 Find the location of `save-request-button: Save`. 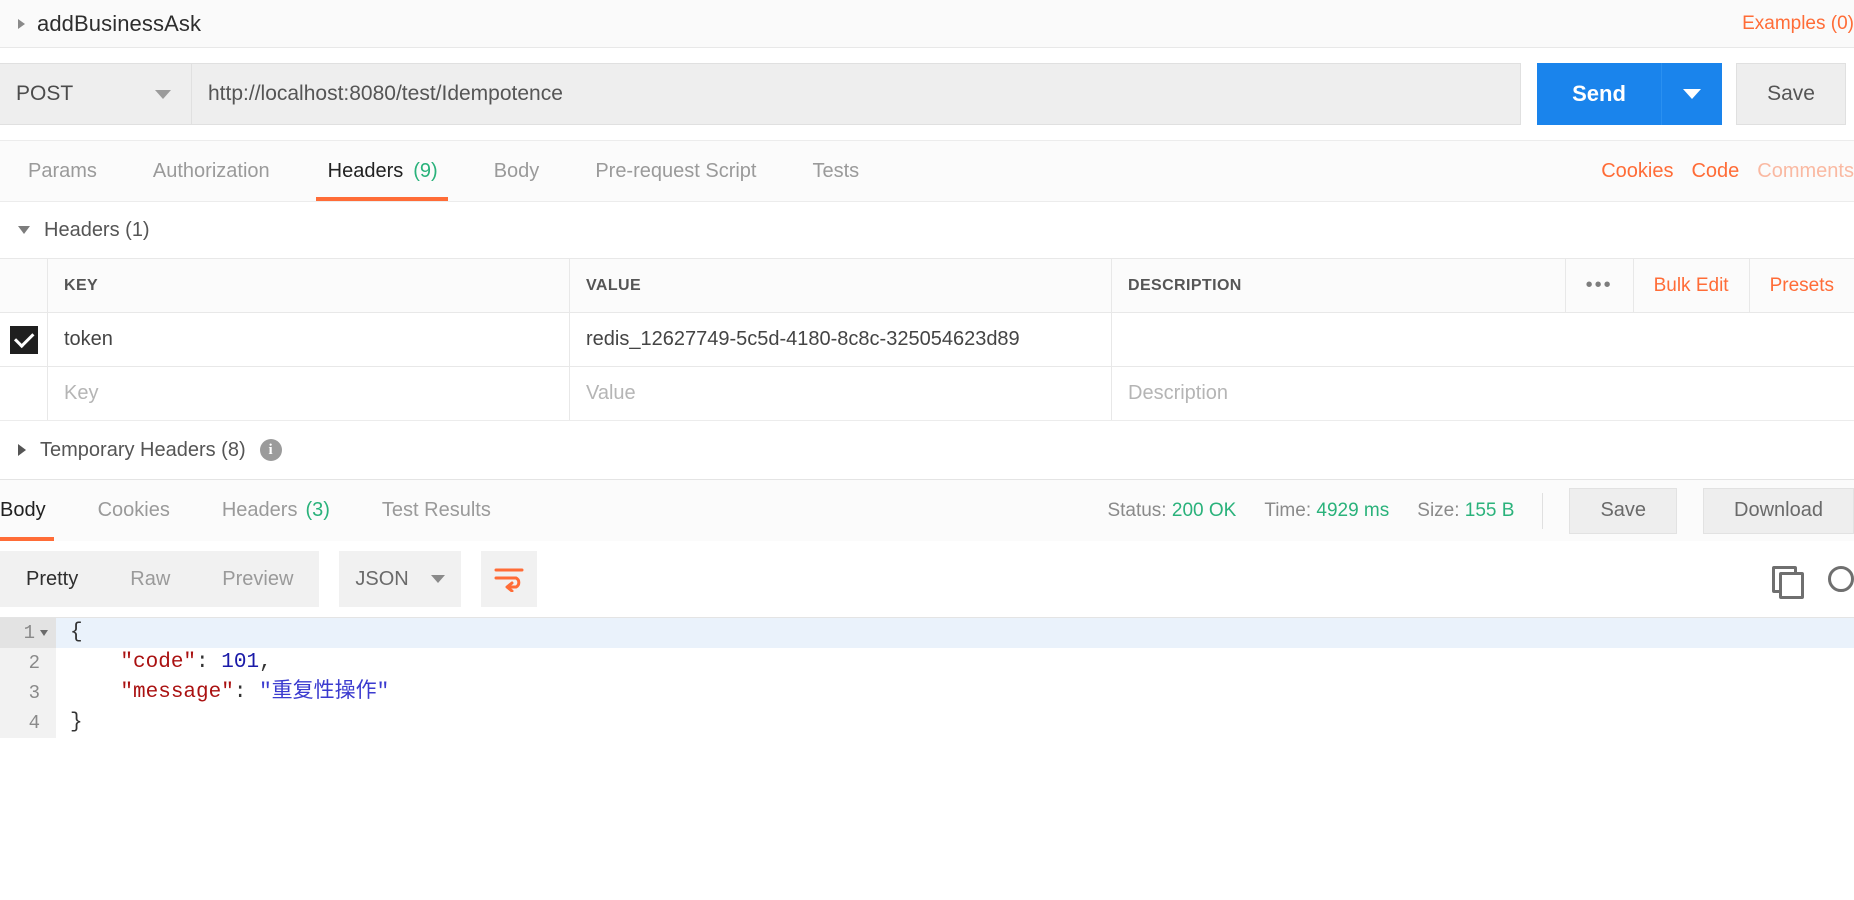

save-request-button: Save is located at coordinates (1791, 94).